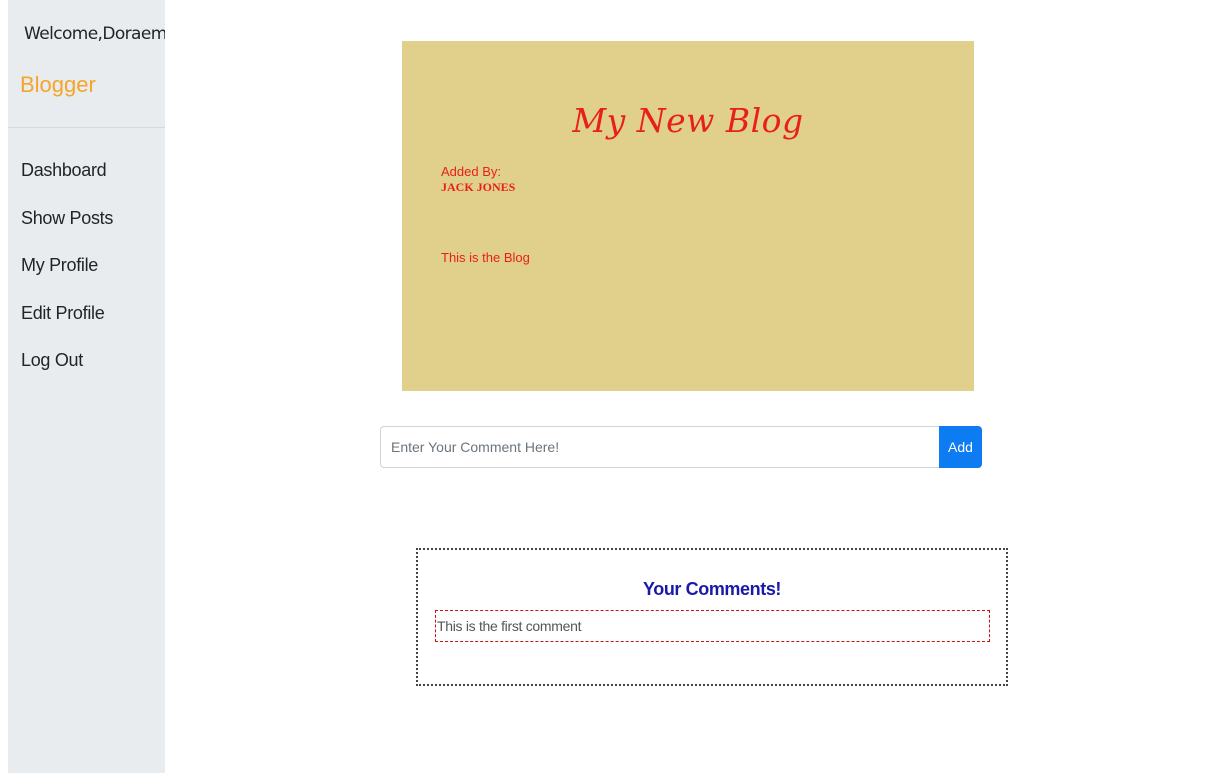  What do you see at coordinates (58, 85) in the screenshot?
I see `brand-link: Blogger` at bounding box center [58, 85].